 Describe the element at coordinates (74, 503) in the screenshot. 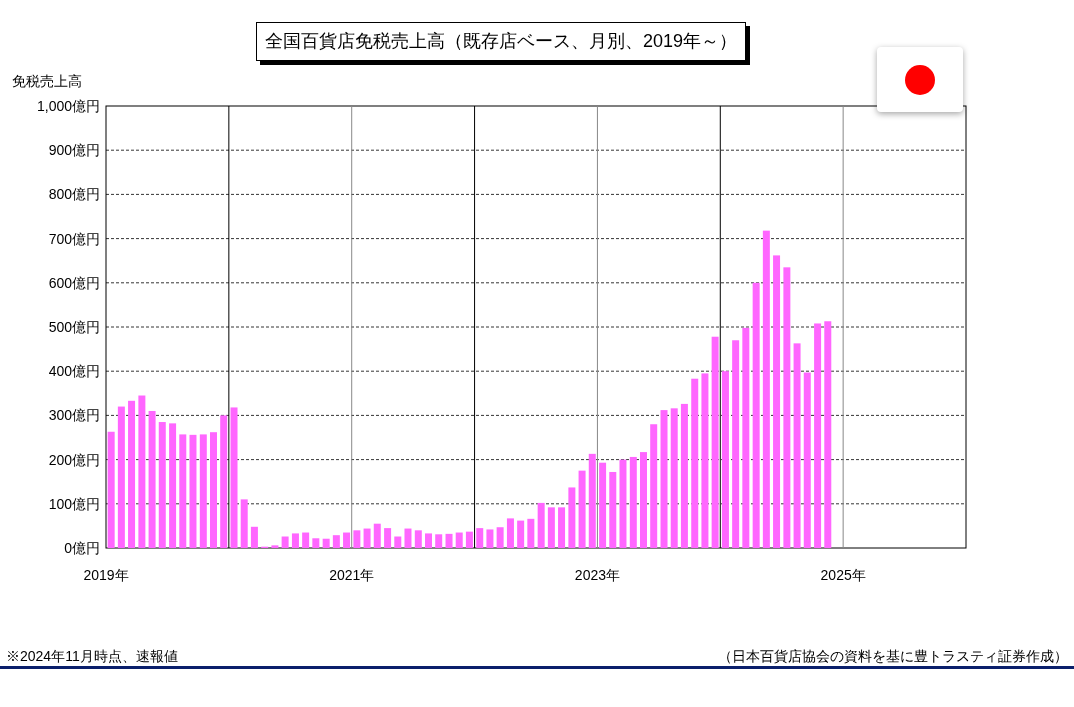

I see `y-tick-label: 100億円` at that location.